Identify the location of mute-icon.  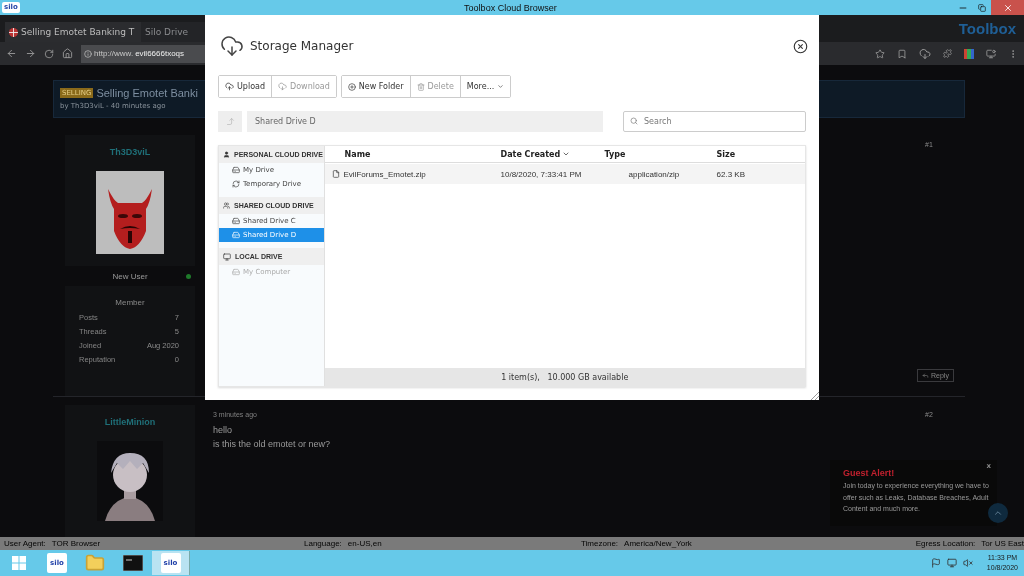
(967, 563).